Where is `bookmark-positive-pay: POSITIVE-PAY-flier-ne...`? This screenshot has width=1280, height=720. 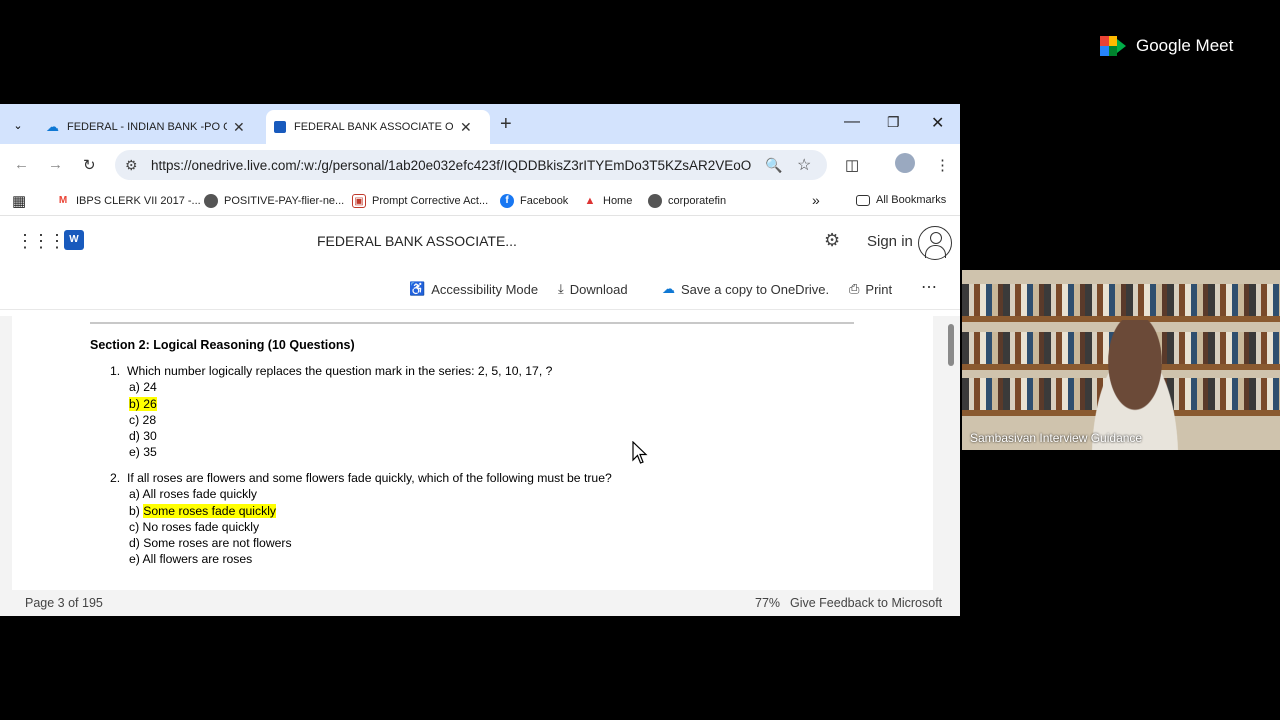 bookmark-positive-pay: POSITIVE-PAY-flier-ne... is located at coordinates (274, 201).